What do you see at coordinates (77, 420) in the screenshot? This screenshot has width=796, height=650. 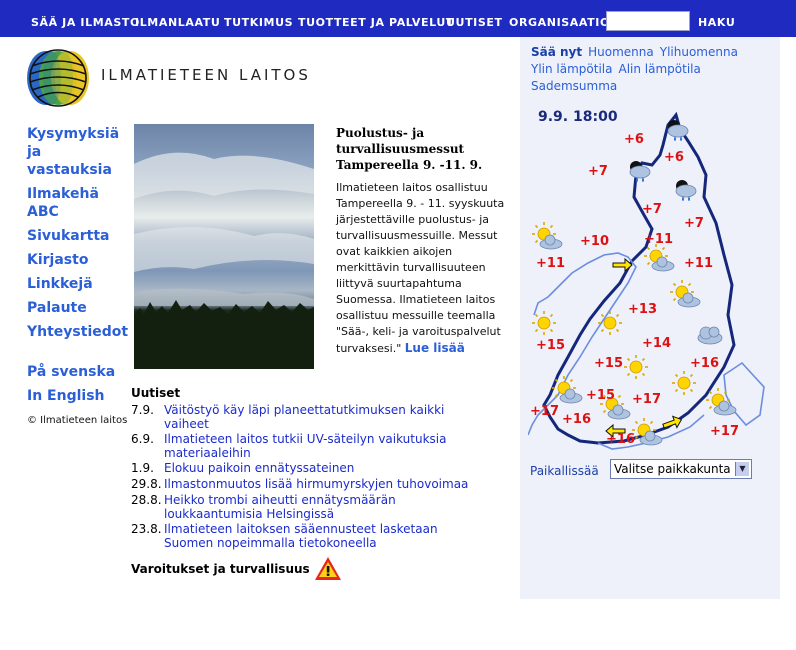 I see `copyright-text: © Ilmatieteen laitos` at bounding box center [77, 420].